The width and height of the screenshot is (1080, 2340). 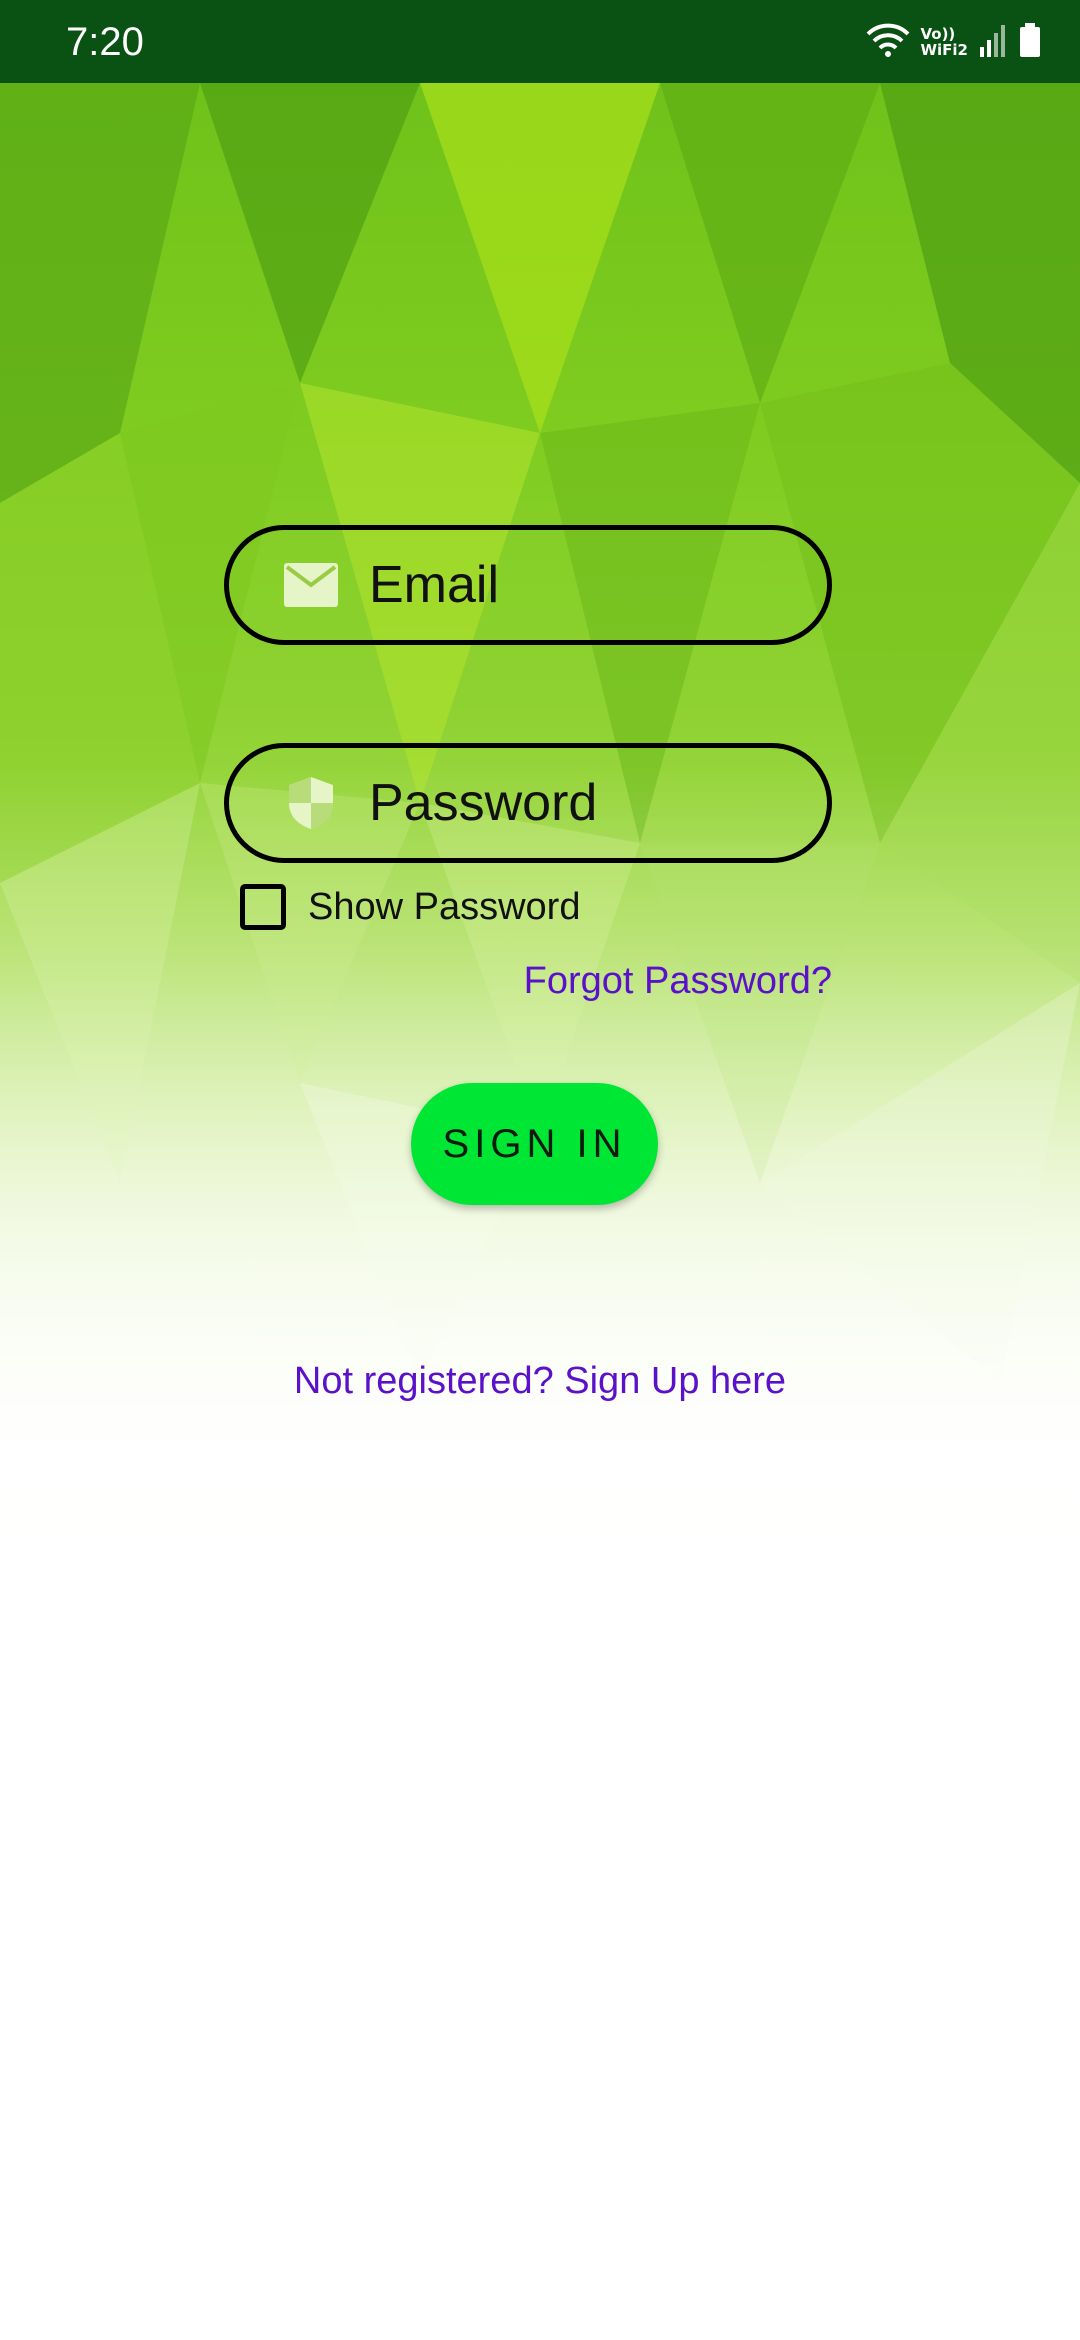 What do you see at coordinates (938, 34) in the screenshot?
I see `volte-label: Vo))` at bounding box center [938, 34].